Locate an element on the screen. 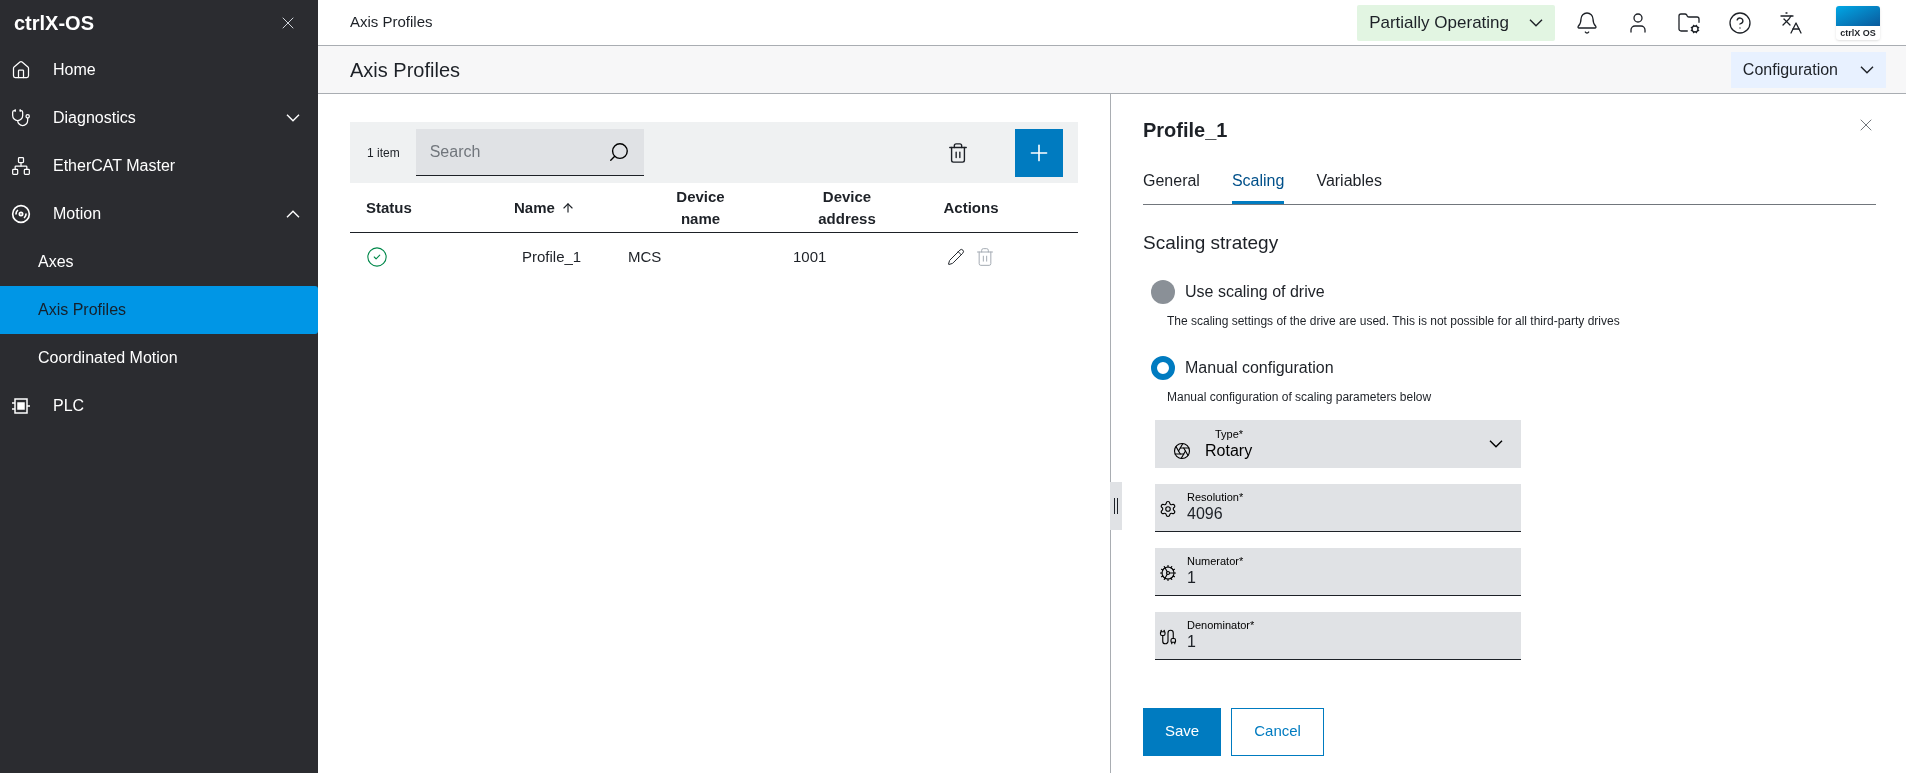 The width and height of the screenshot is (1906, 773). type-dropdown: Type* Rotary is located at coordinates (1338, 443).